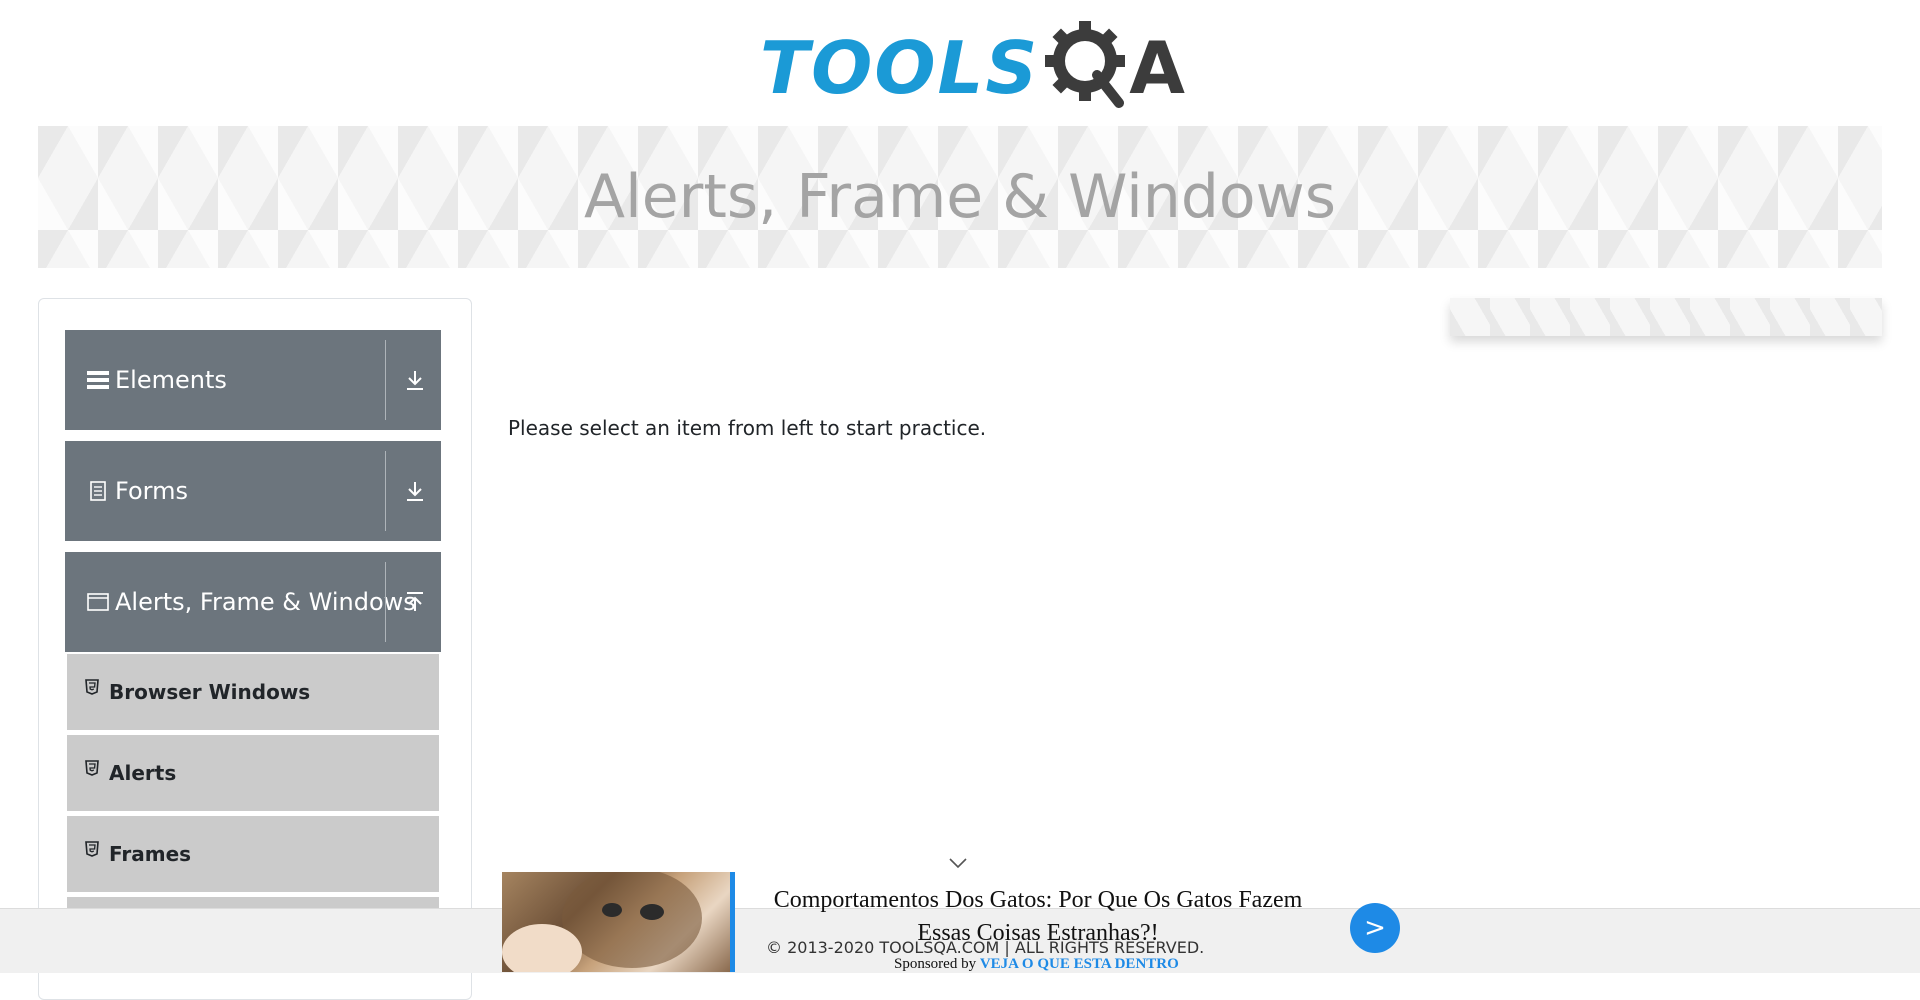  I want to click on window-icon, so click(98, 602).